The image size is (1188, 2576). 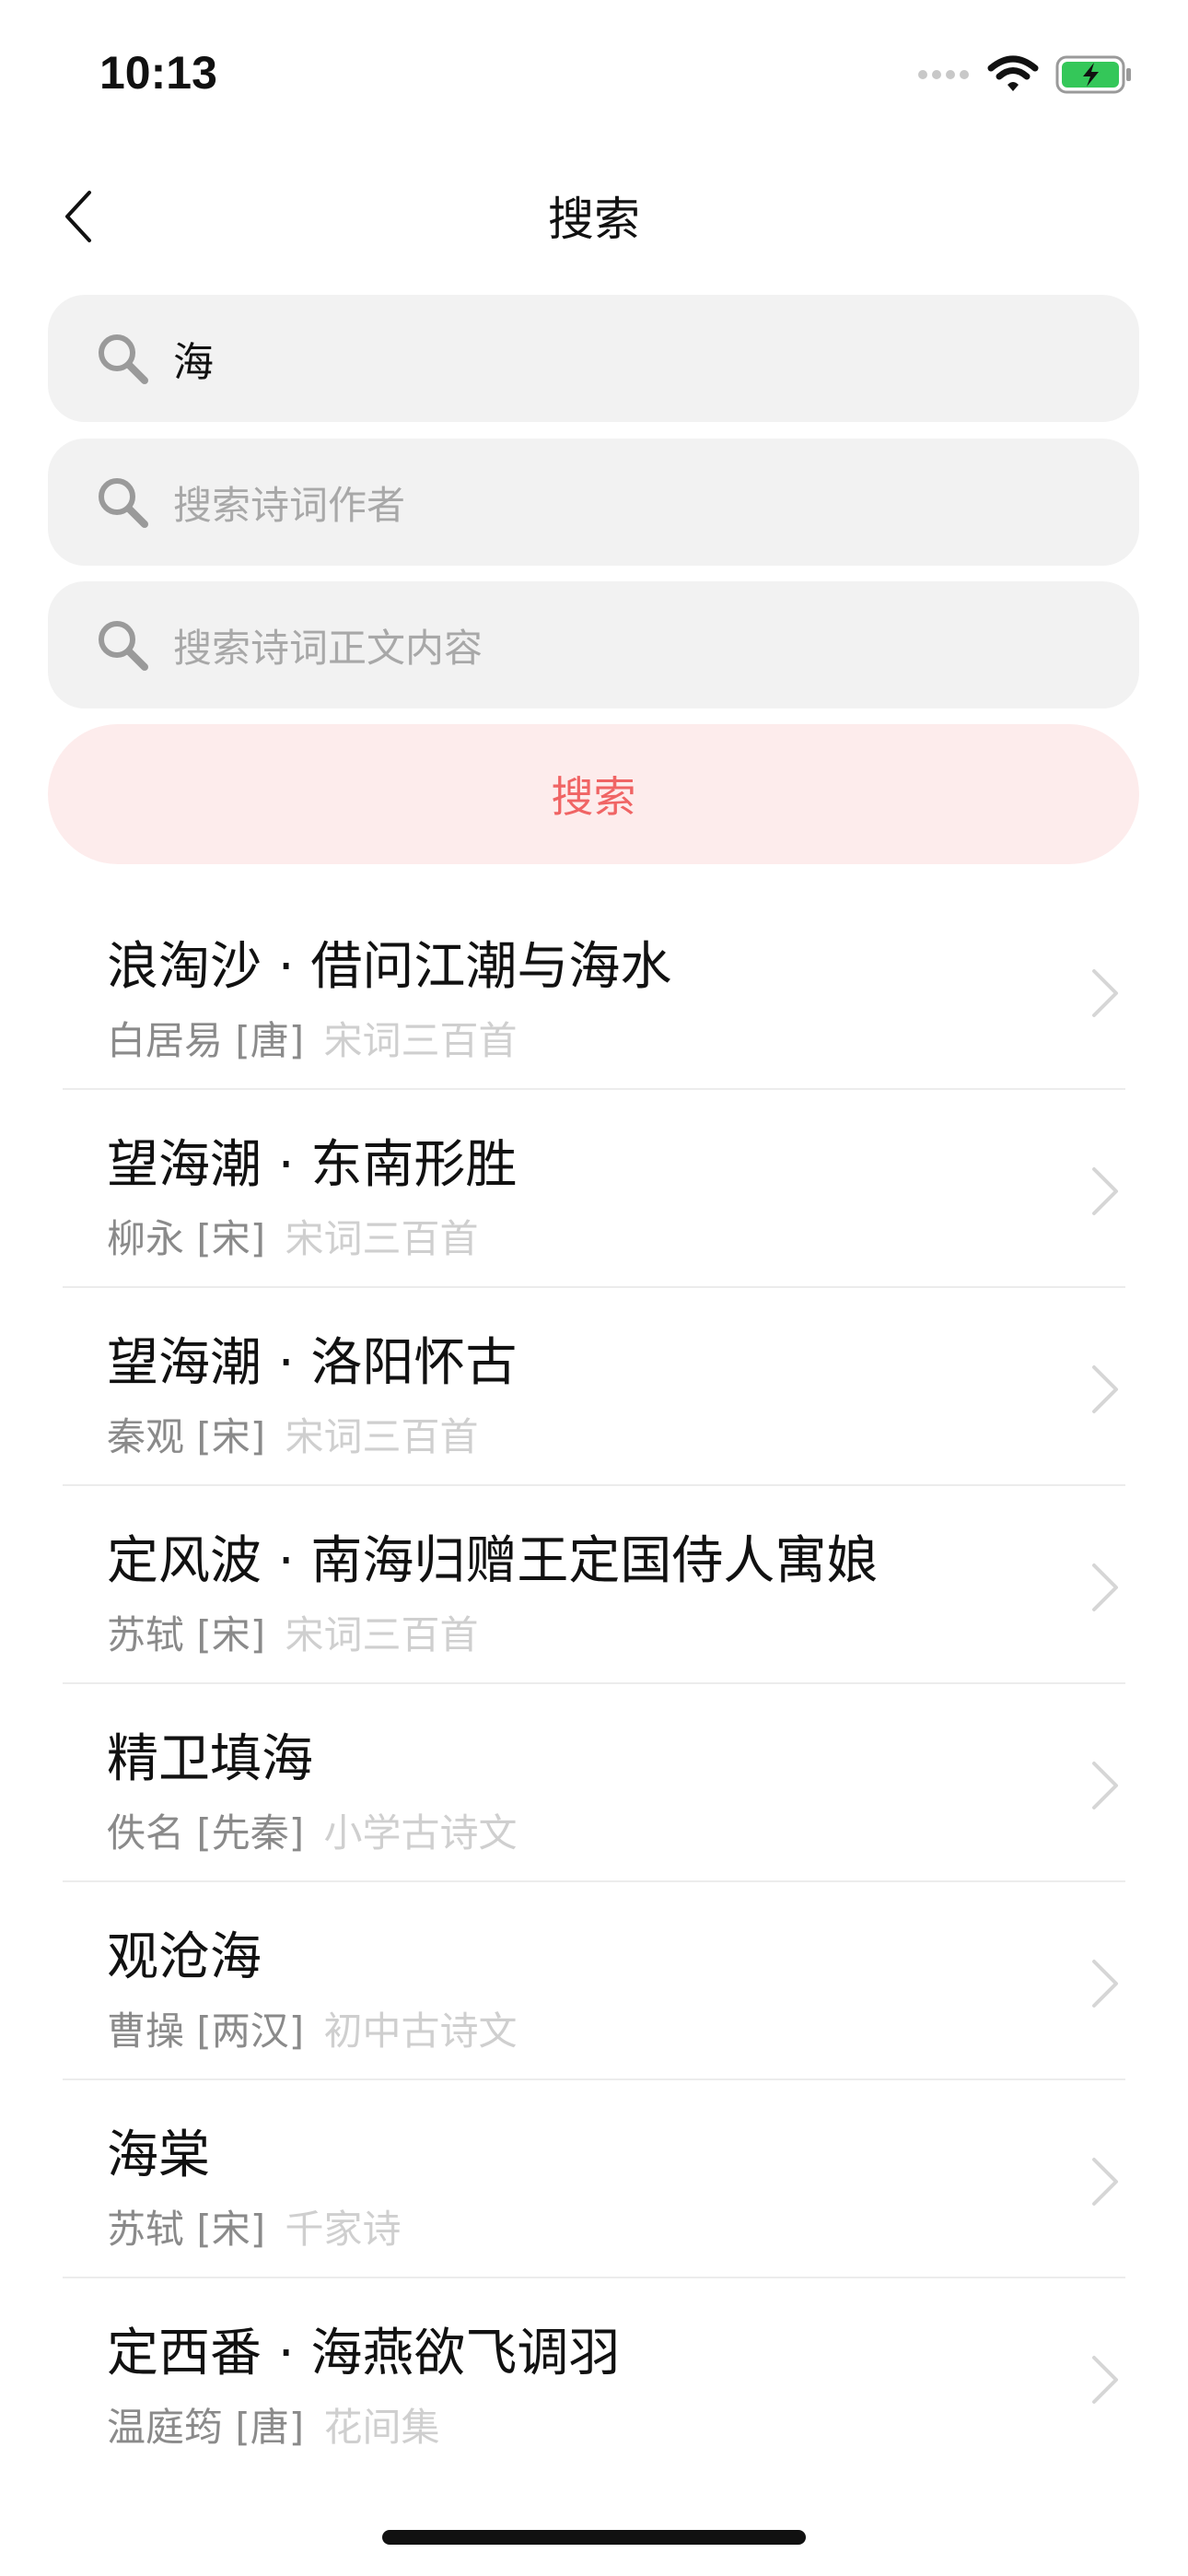 What do you see at coordinates (250, 1833) in the screenshot?
I see `result-dynasty: [先秦]` at bounding box center [250, 1833].